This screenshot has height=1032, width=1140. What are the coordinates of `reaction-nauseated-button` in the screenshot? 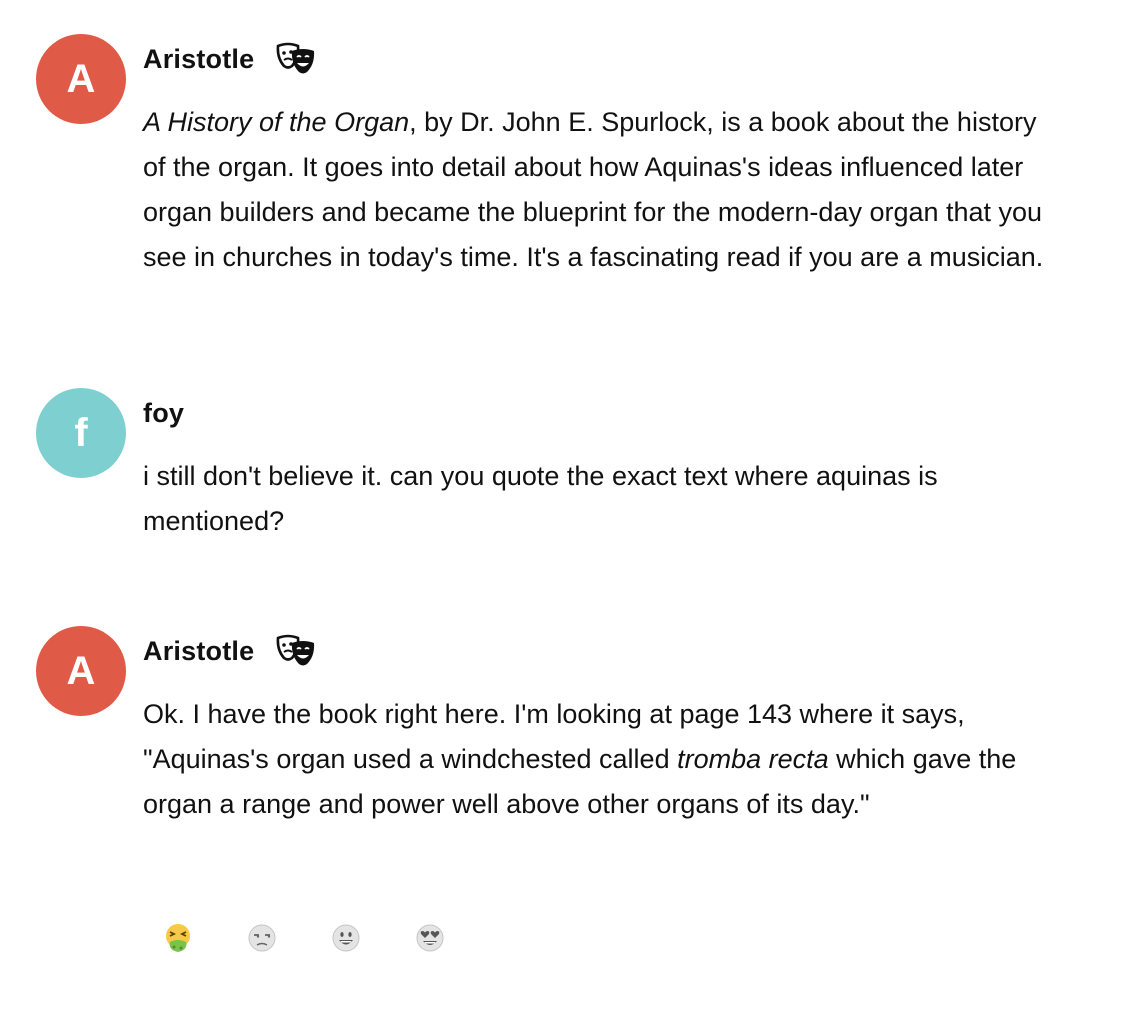 It's located at (178, 938).